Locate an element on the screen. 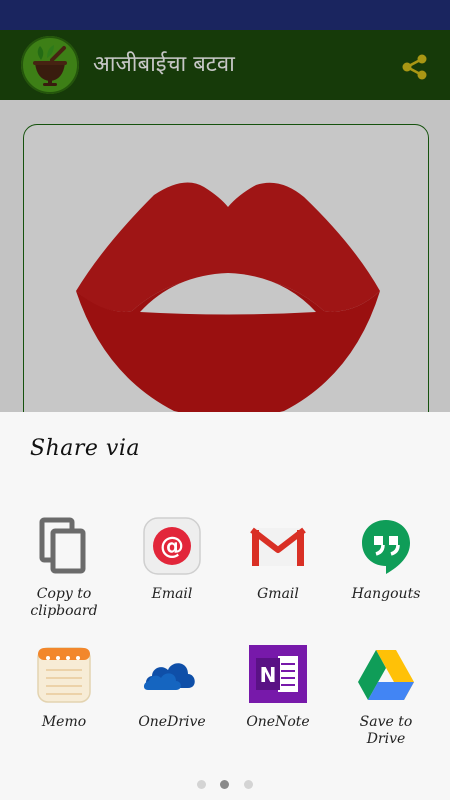 This screenshot has width=450, height=800. share-item-hangouts: Hangouts is located at coordinates (386, 571).